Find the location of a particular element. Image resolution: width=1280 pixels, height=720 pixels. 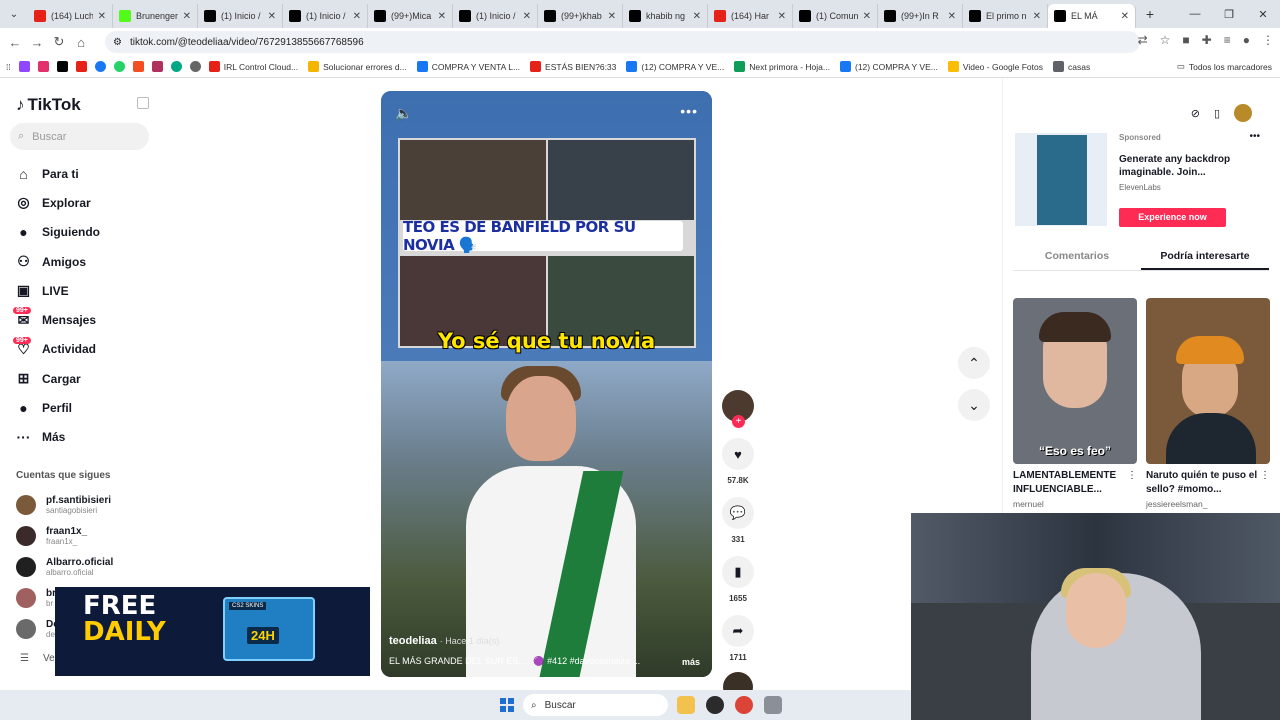

close-window-button: ✕ is located at coordinates (1263, 14).